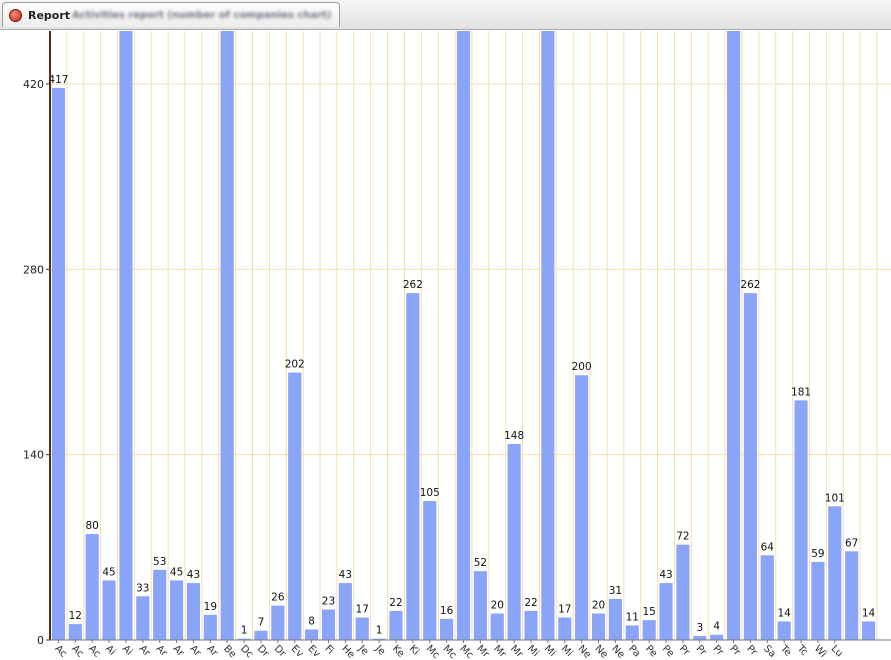 This screenshot has height=660, width=891. I want to click on data-label: 52, so click(480, 563).